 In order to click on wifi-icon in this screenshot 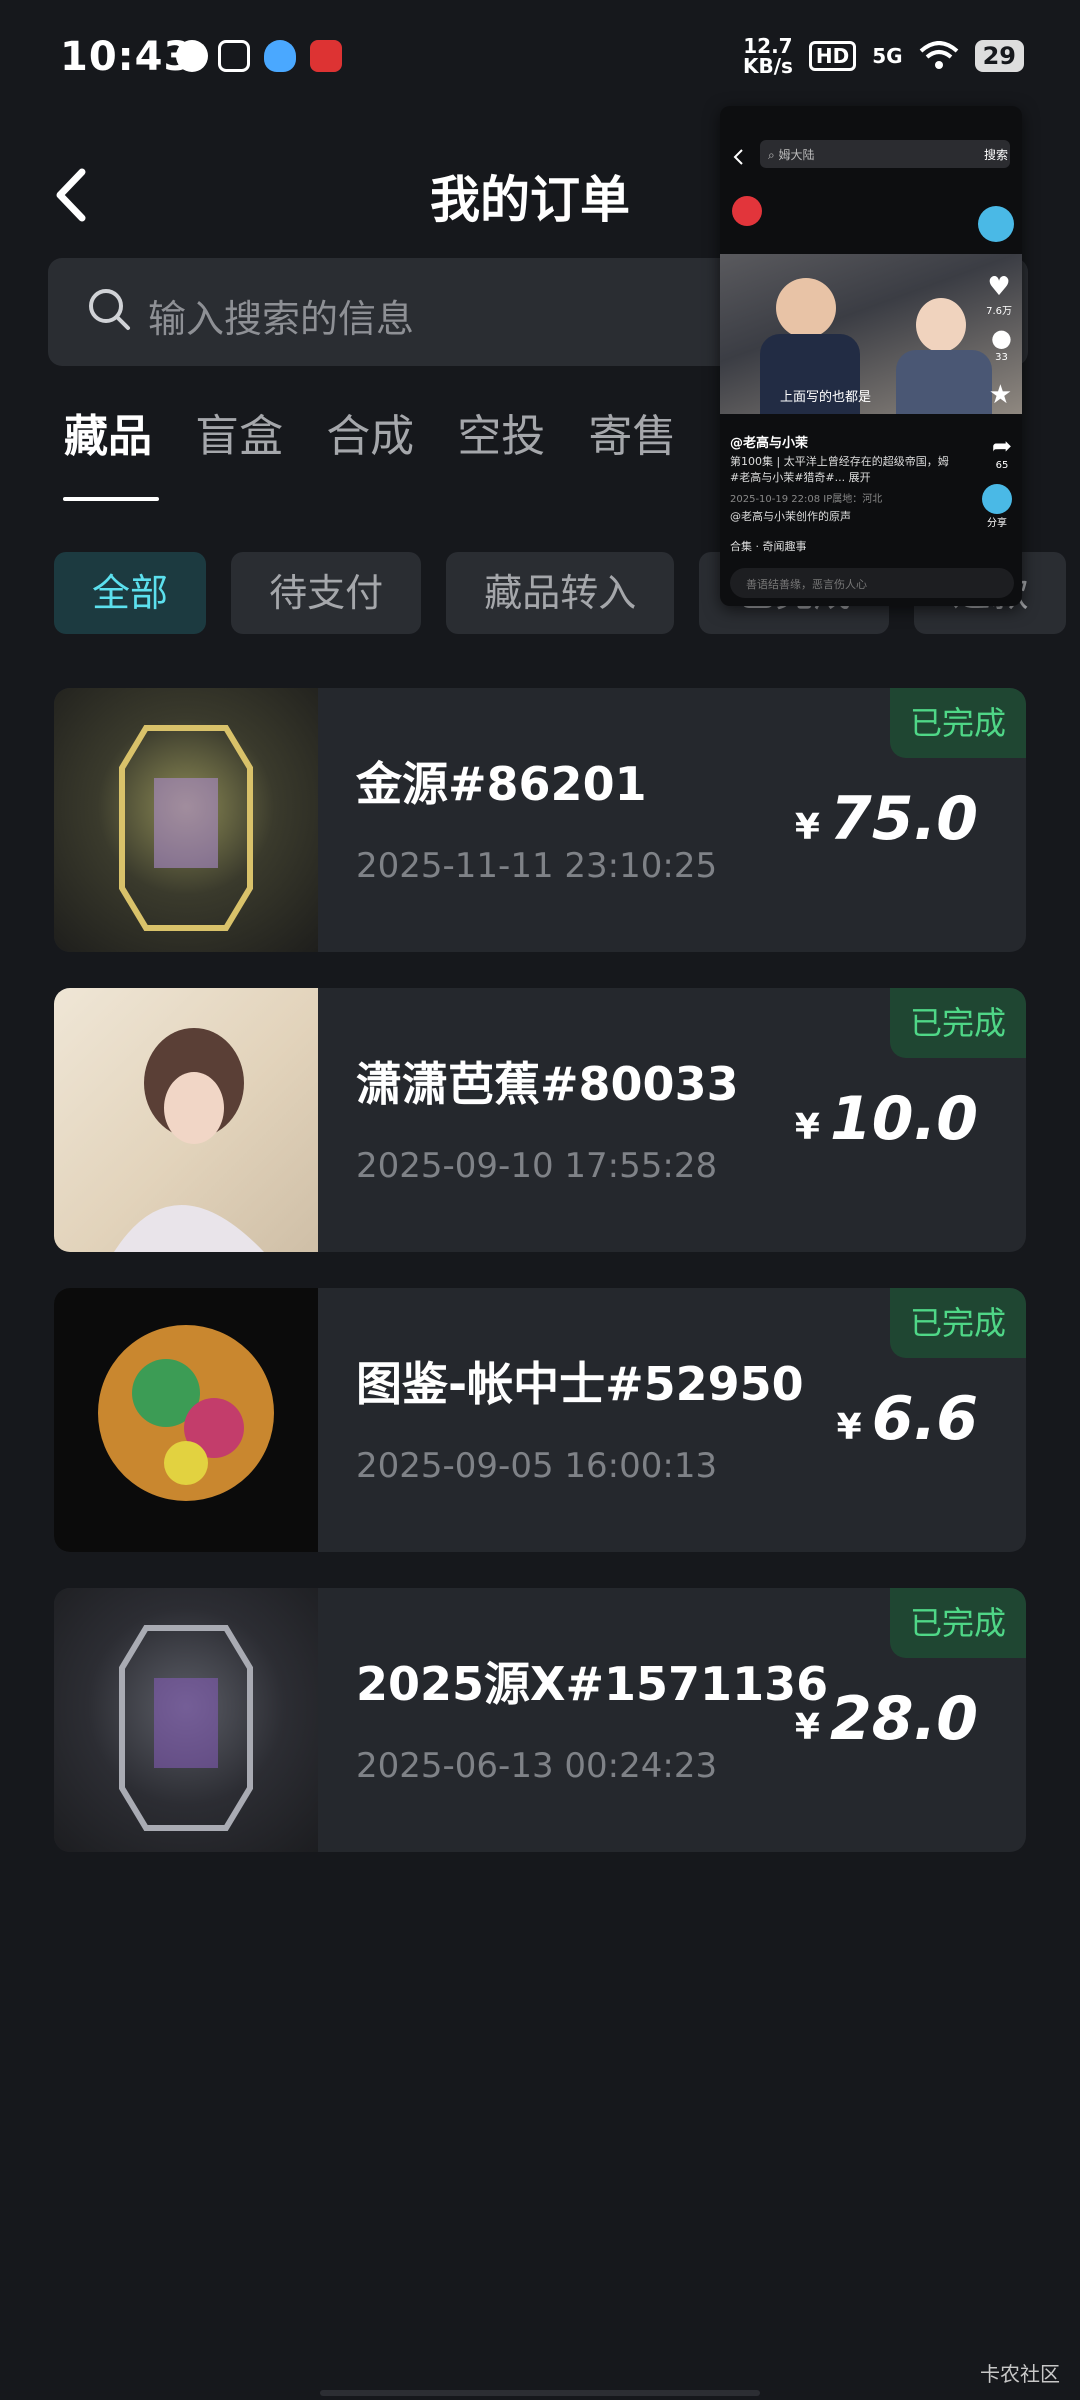, I will do `click(938, 55)`.